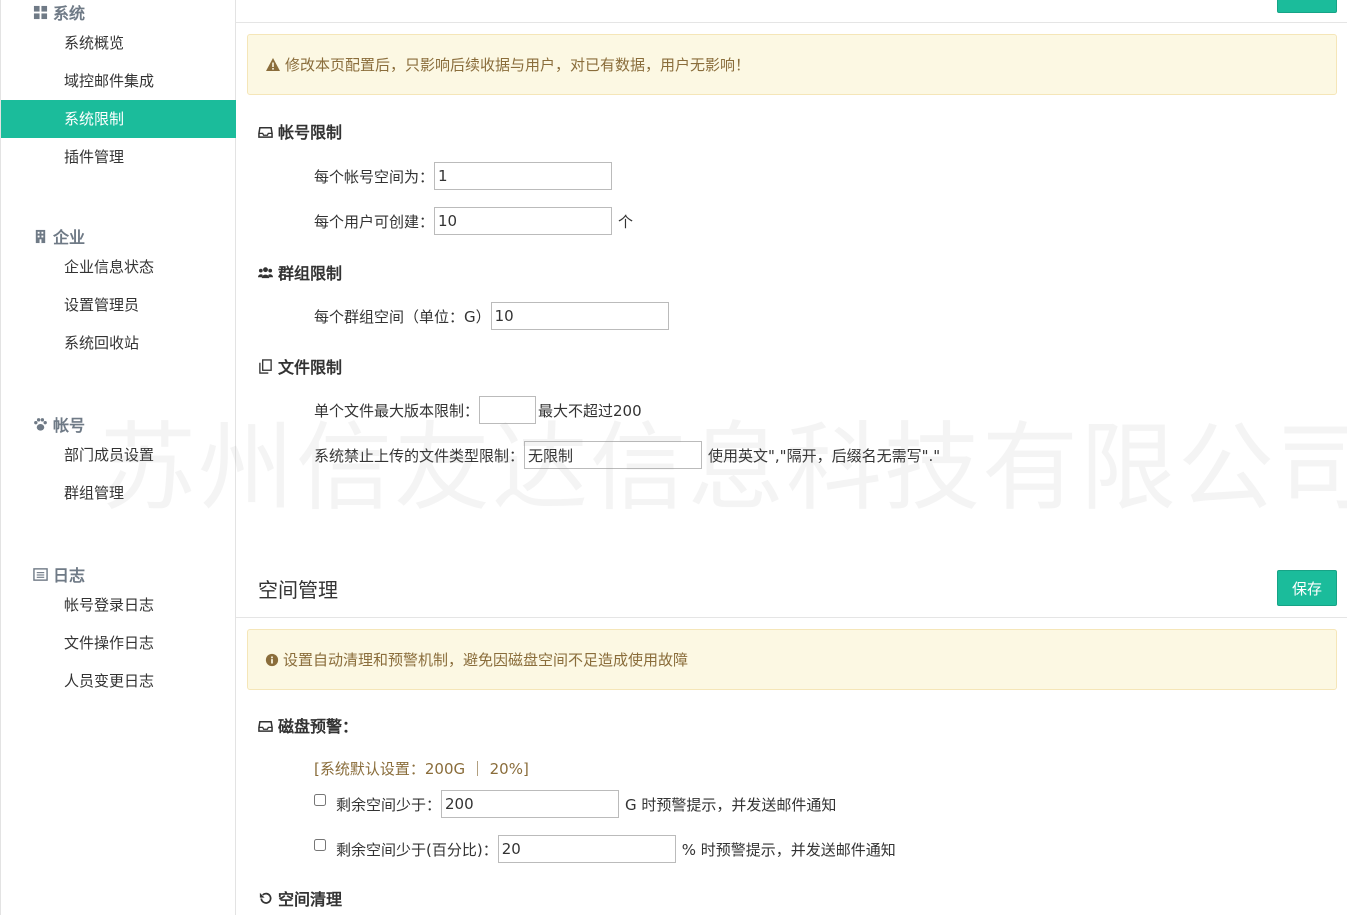 The width and height of the screenshot is (1347, 915). Describe the element at coordinates (272, 659) in the screenshot. I see `info-icon` at that location.